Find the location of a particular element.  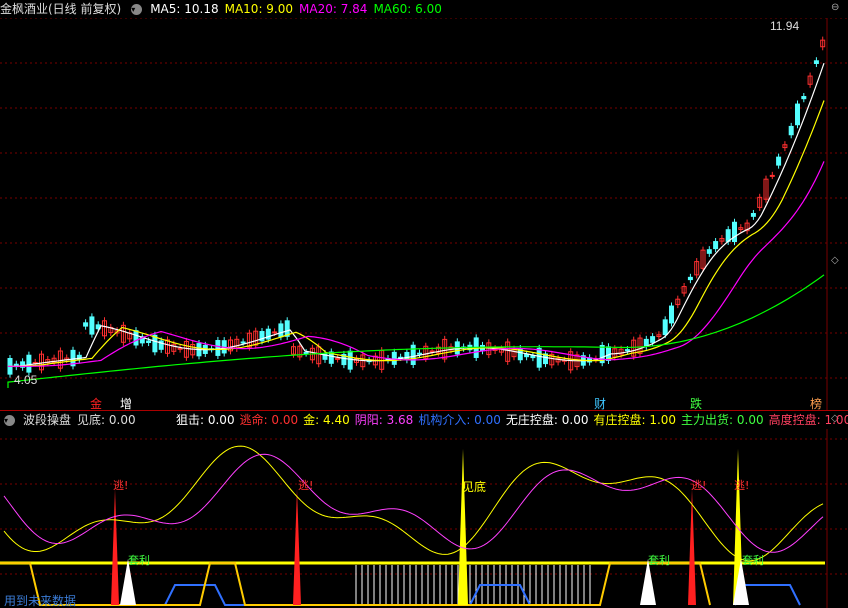

indicator-value: 阴阳: 3.68 is located at coordinates (384, 420).